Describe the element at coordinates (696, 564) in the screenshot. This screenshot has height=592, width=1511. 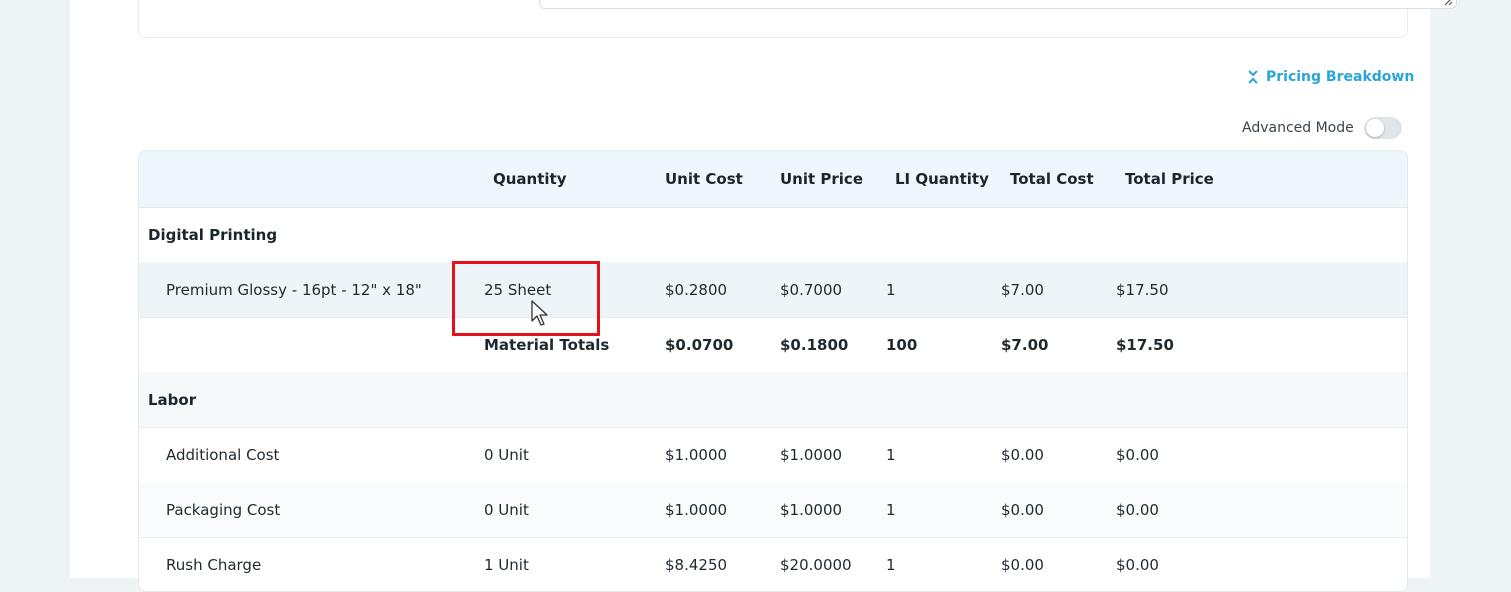
I see `item-unit-cost: $8.4250` at that location.